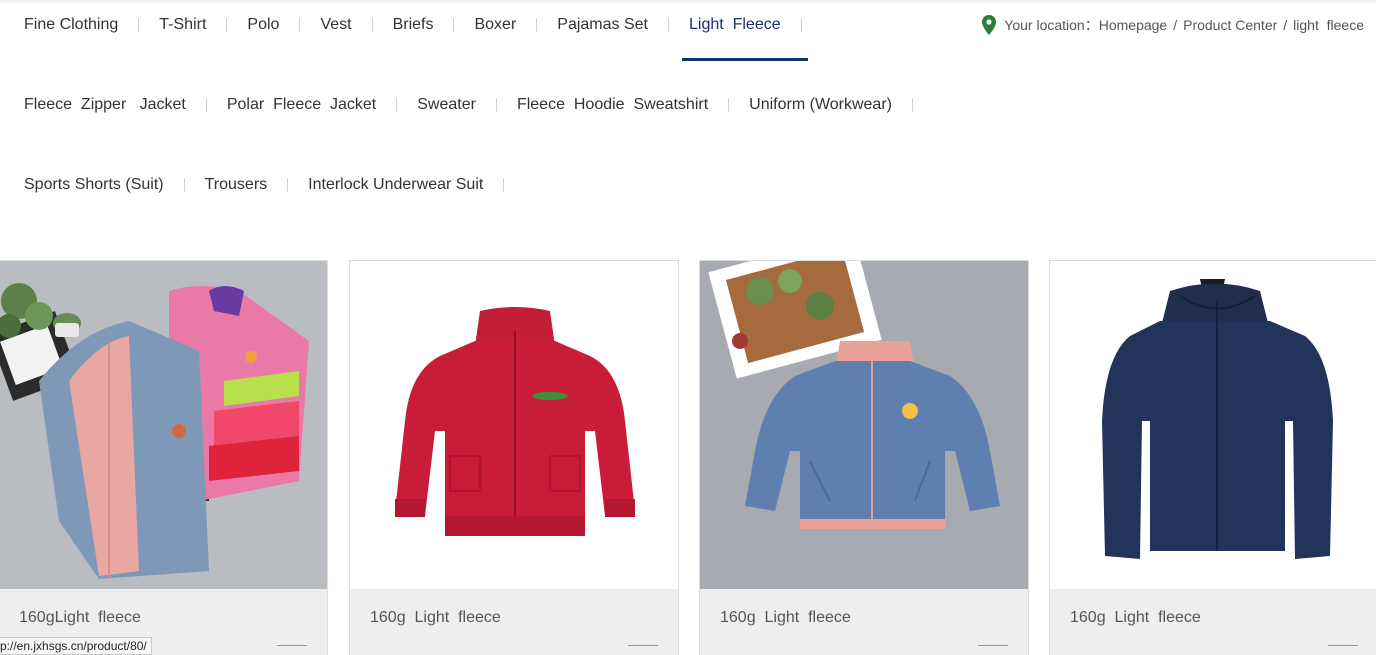 The height and width of the screenshot is (655, 1376). What do you see at coordinates (446, 104) in the screenshot?
I see `category-label: Sweater` at bounding box center [446, 104].